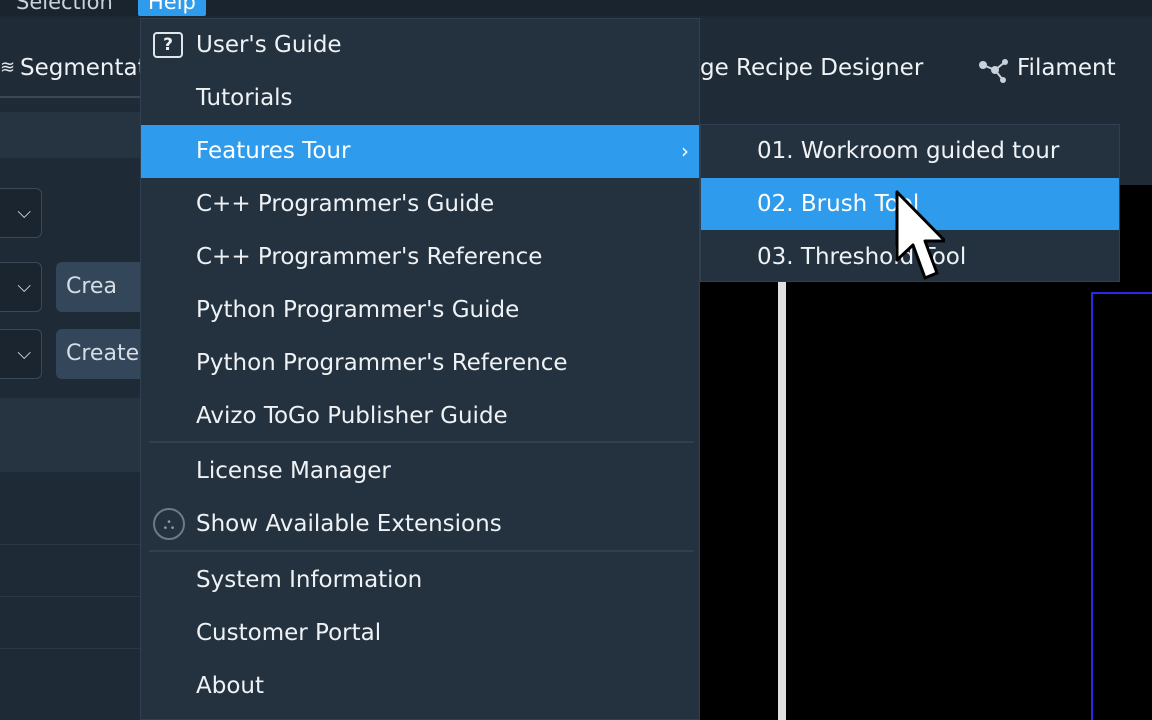 The width and height of the screenshot is (1152, 720). I want to click on panel-section-band, so click(71, 435).